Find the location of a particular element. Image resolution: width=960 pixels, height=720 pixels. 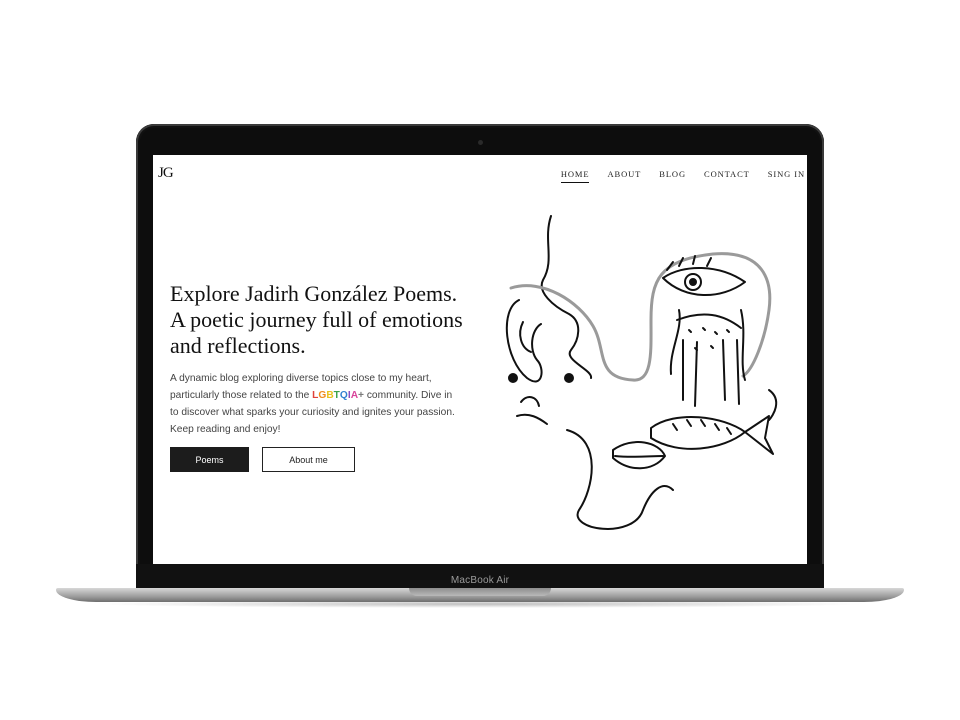

nav-about: ABOUT is located at coordinates (624, 176).